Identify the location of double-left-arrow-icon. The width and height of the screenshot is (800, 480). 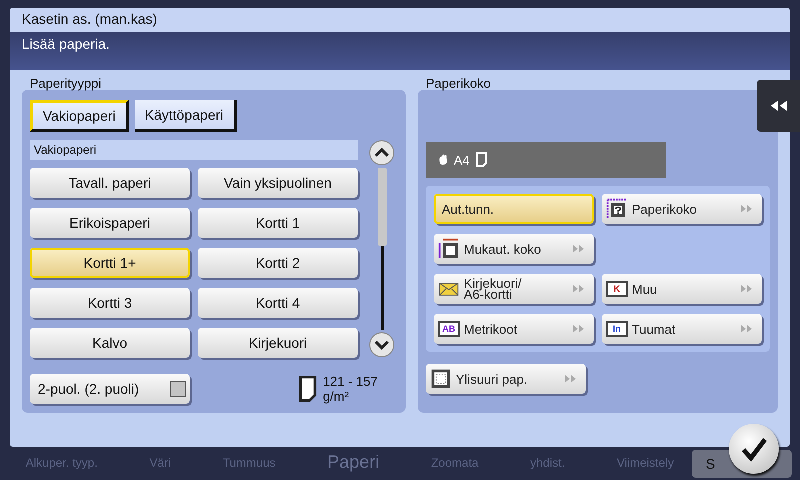
(778, 106).